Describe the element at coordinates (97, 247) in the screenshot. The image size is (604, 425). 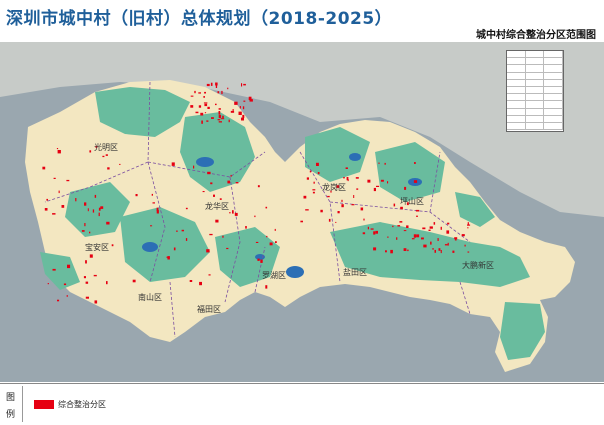
I see `district-label-baoan: 宝安区` at that location.